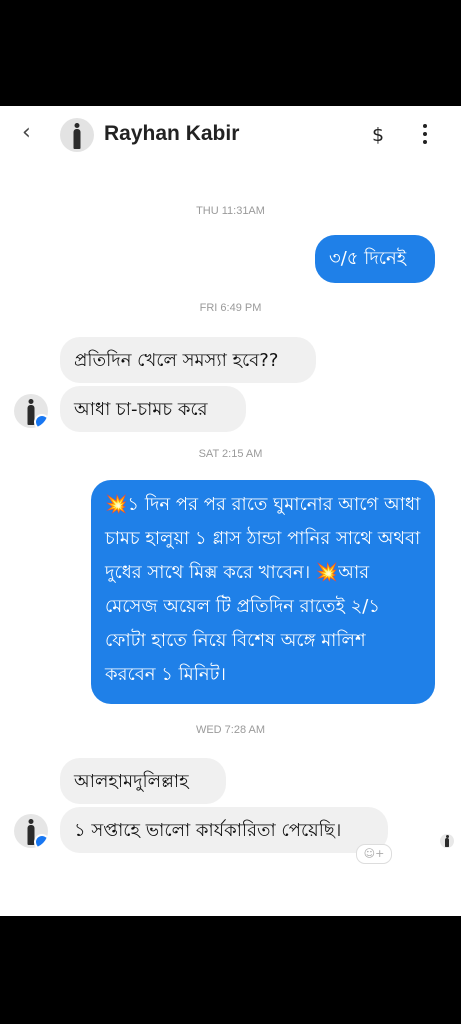  What do you see at coordinates (188, 360) in the screenshot?
I see `incoming-message: প্রতিদিন খেলে সমস্যা হবে??` at bounding box center [188, 360].